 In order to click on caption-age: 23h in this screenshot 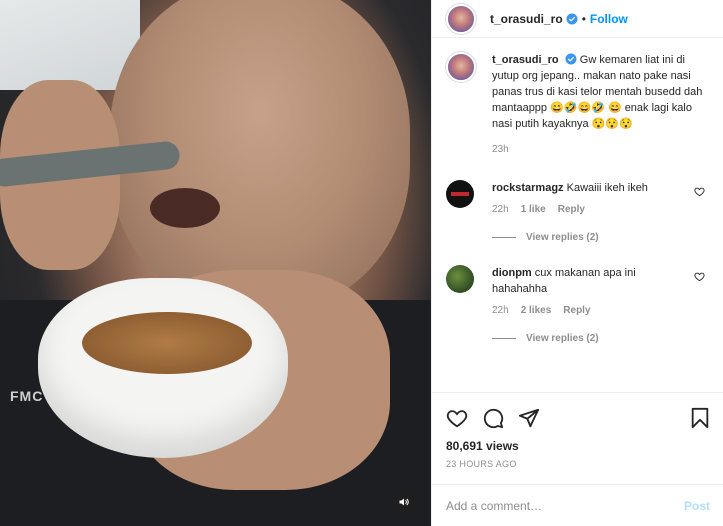, I will do `click(600, 150)`.